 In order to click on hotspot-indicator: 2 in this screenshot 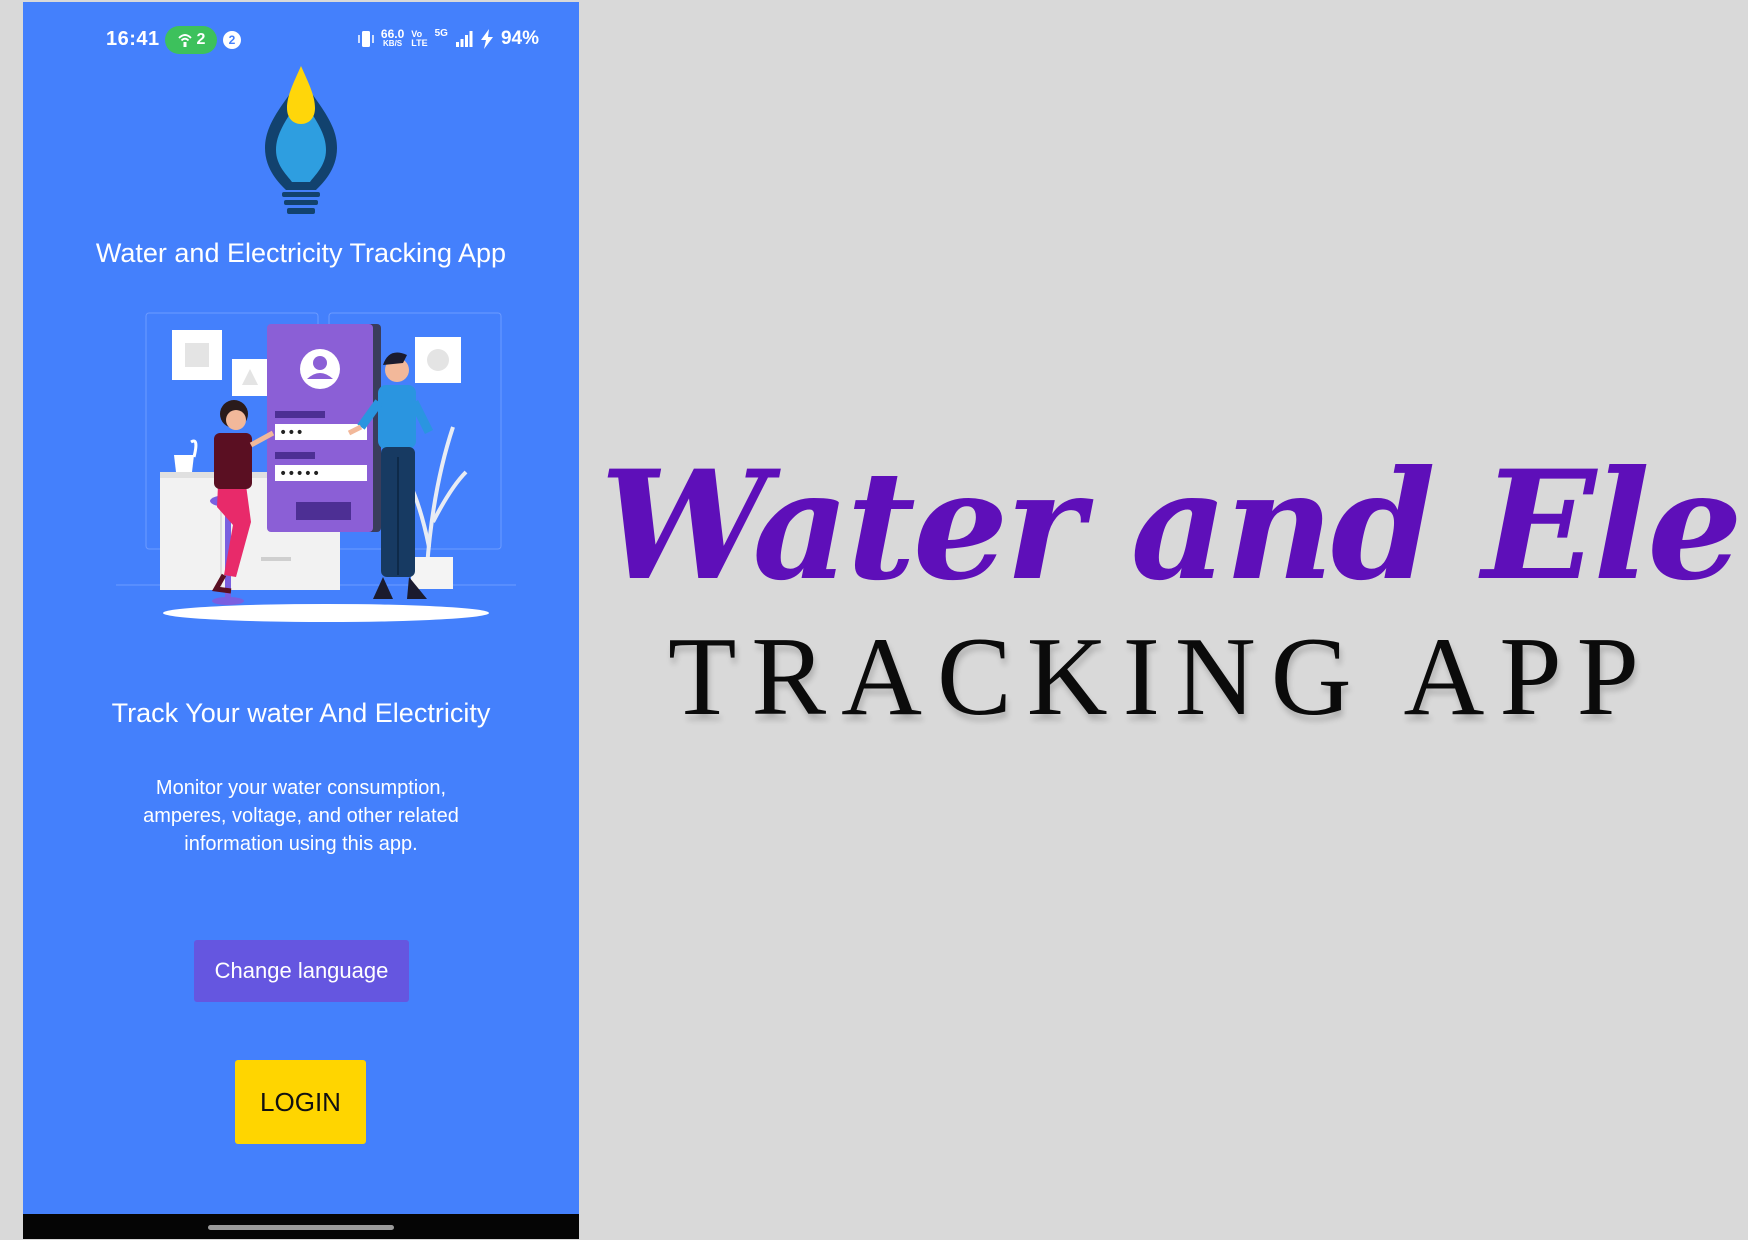, I will do `click(191, 40)`.